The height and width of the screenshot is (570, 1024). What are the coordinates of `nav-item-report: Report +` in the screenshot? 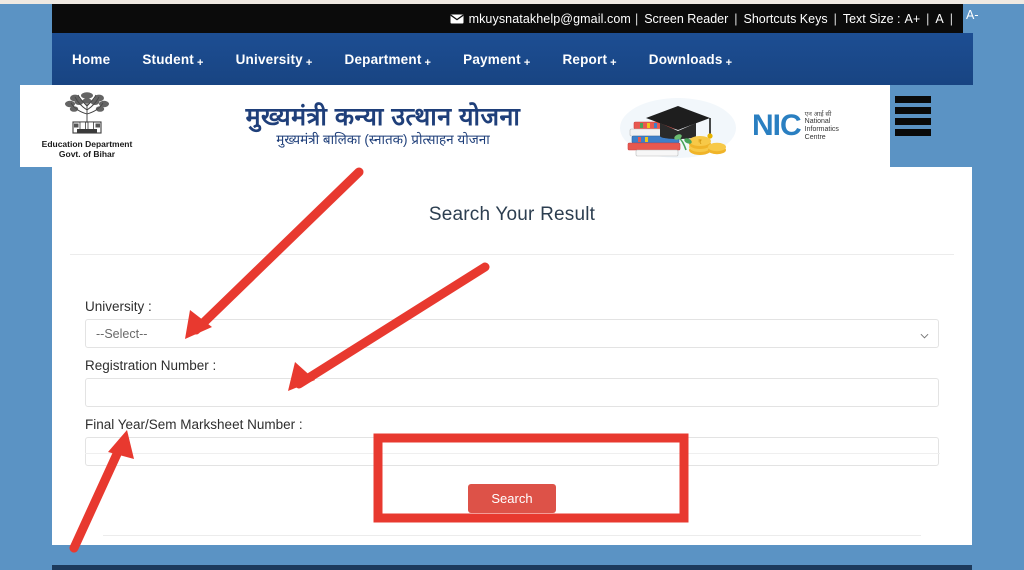 It's located at (589, 60).